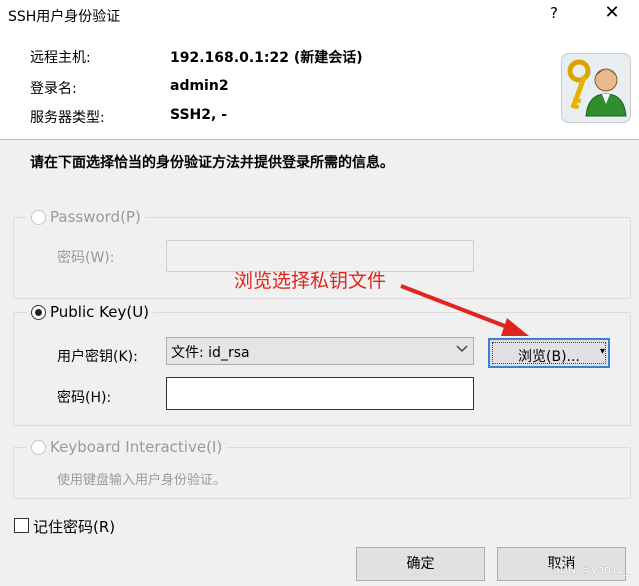 The width and height of the screenshot is (639, 586). Describe the element at coordinates (38, 217) in the screenshot. I see `password-radio` at that location.